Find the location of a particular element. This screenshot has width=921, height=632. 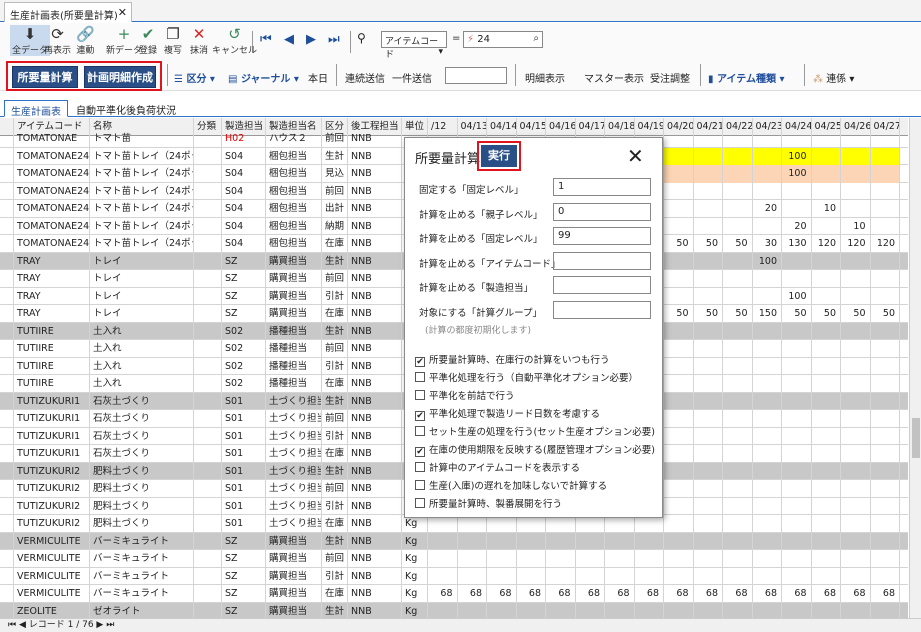

cell-kubun: 生計 is located at coordinates (335, 156).